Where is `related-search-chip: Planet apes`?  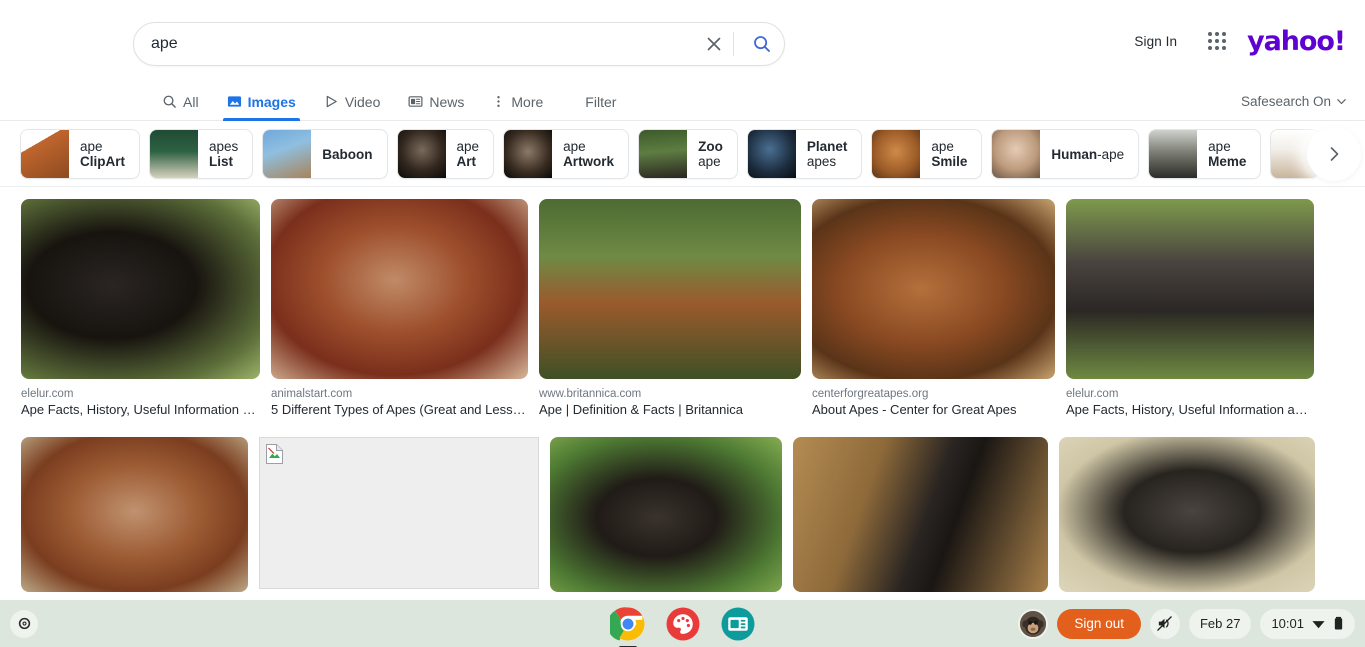
related-search-chip: Planet apes is located at coordinates (804, 154).